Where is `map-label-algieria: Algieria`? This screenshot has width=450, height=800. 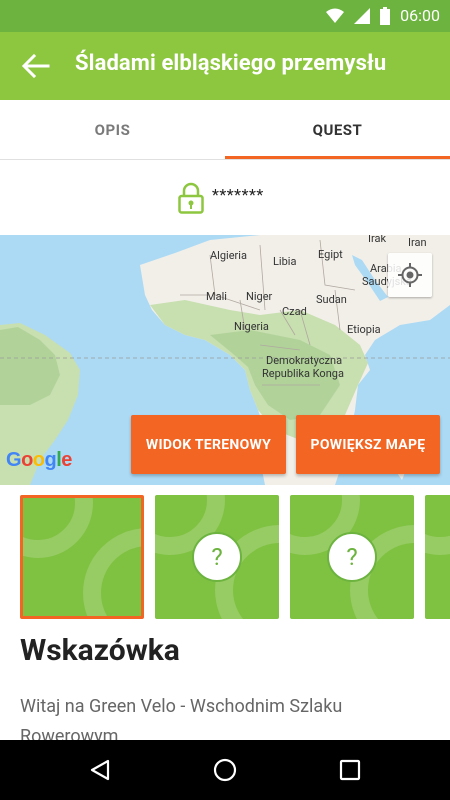 map-label-algieria: Algieria is located at coordinates (228, 255).